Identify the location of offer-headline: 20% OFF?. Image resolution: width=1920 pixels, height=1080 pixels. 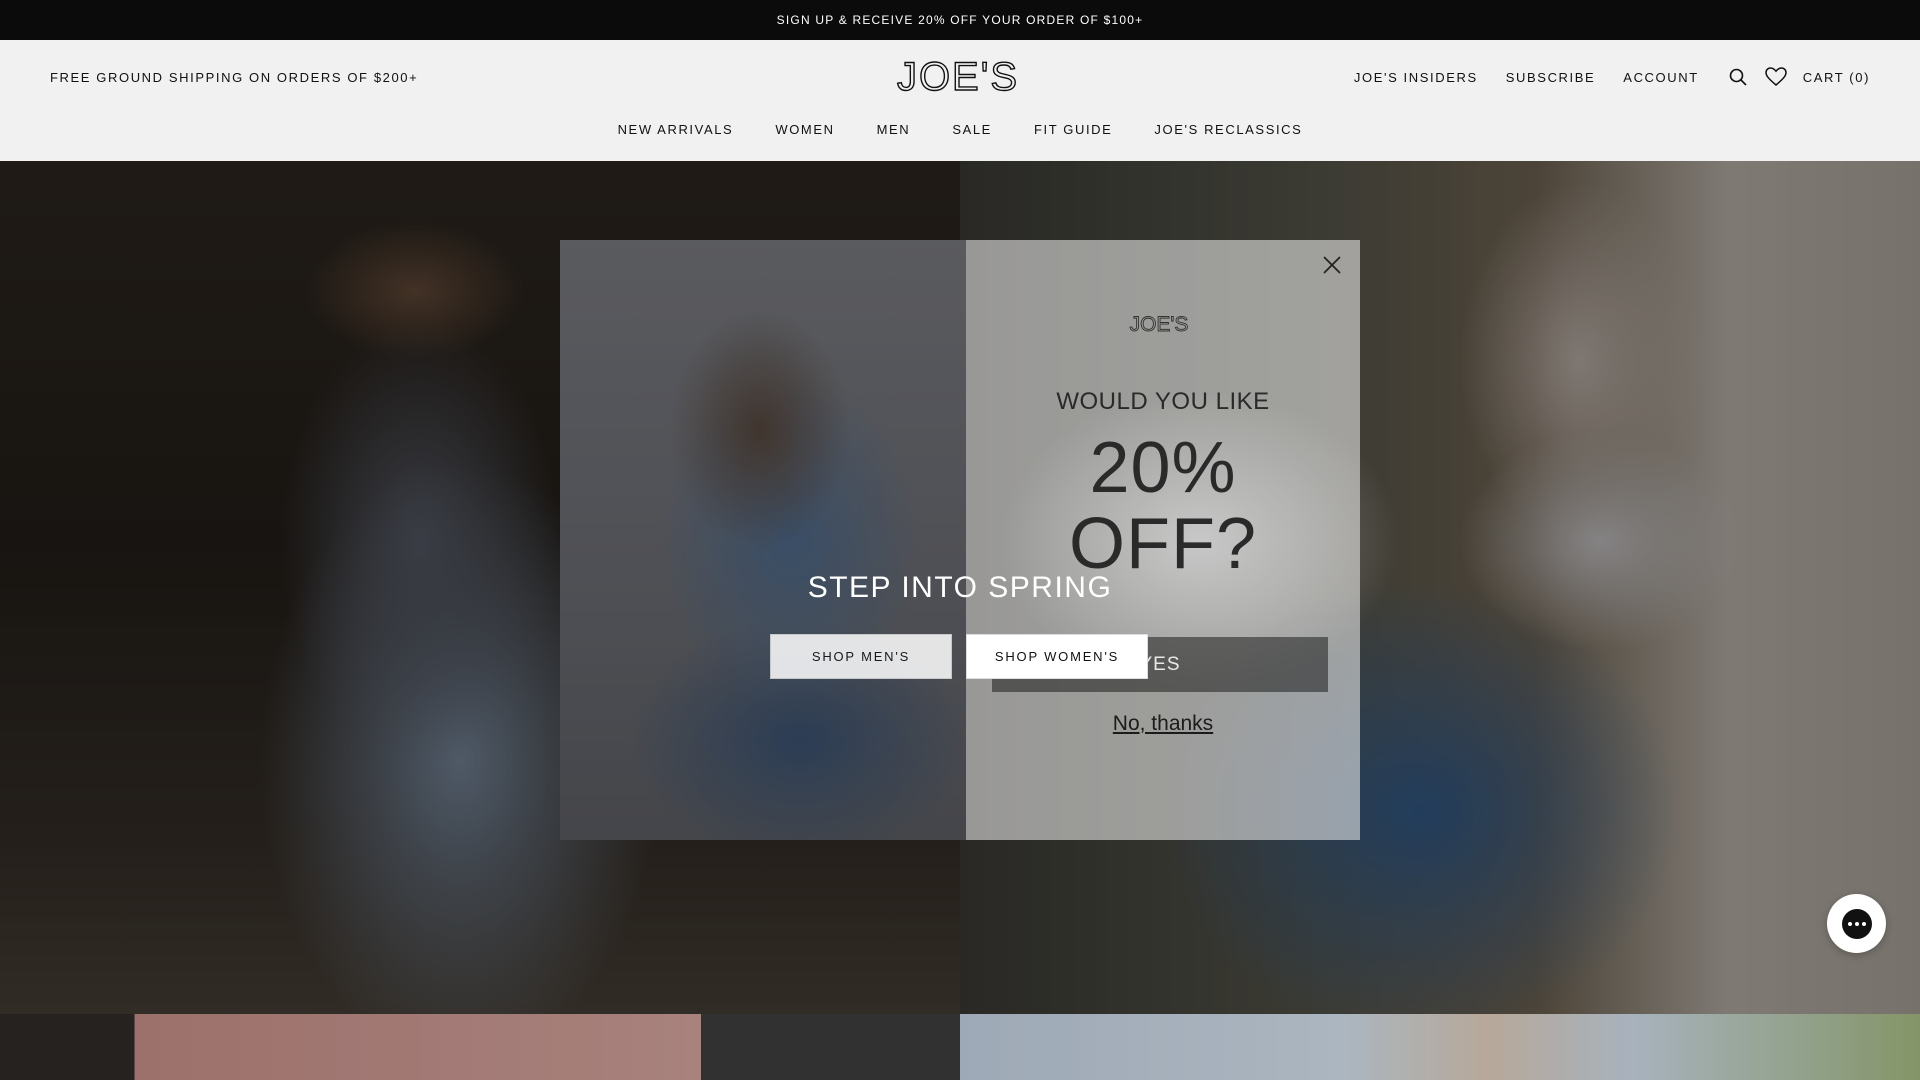
(1163, 506).